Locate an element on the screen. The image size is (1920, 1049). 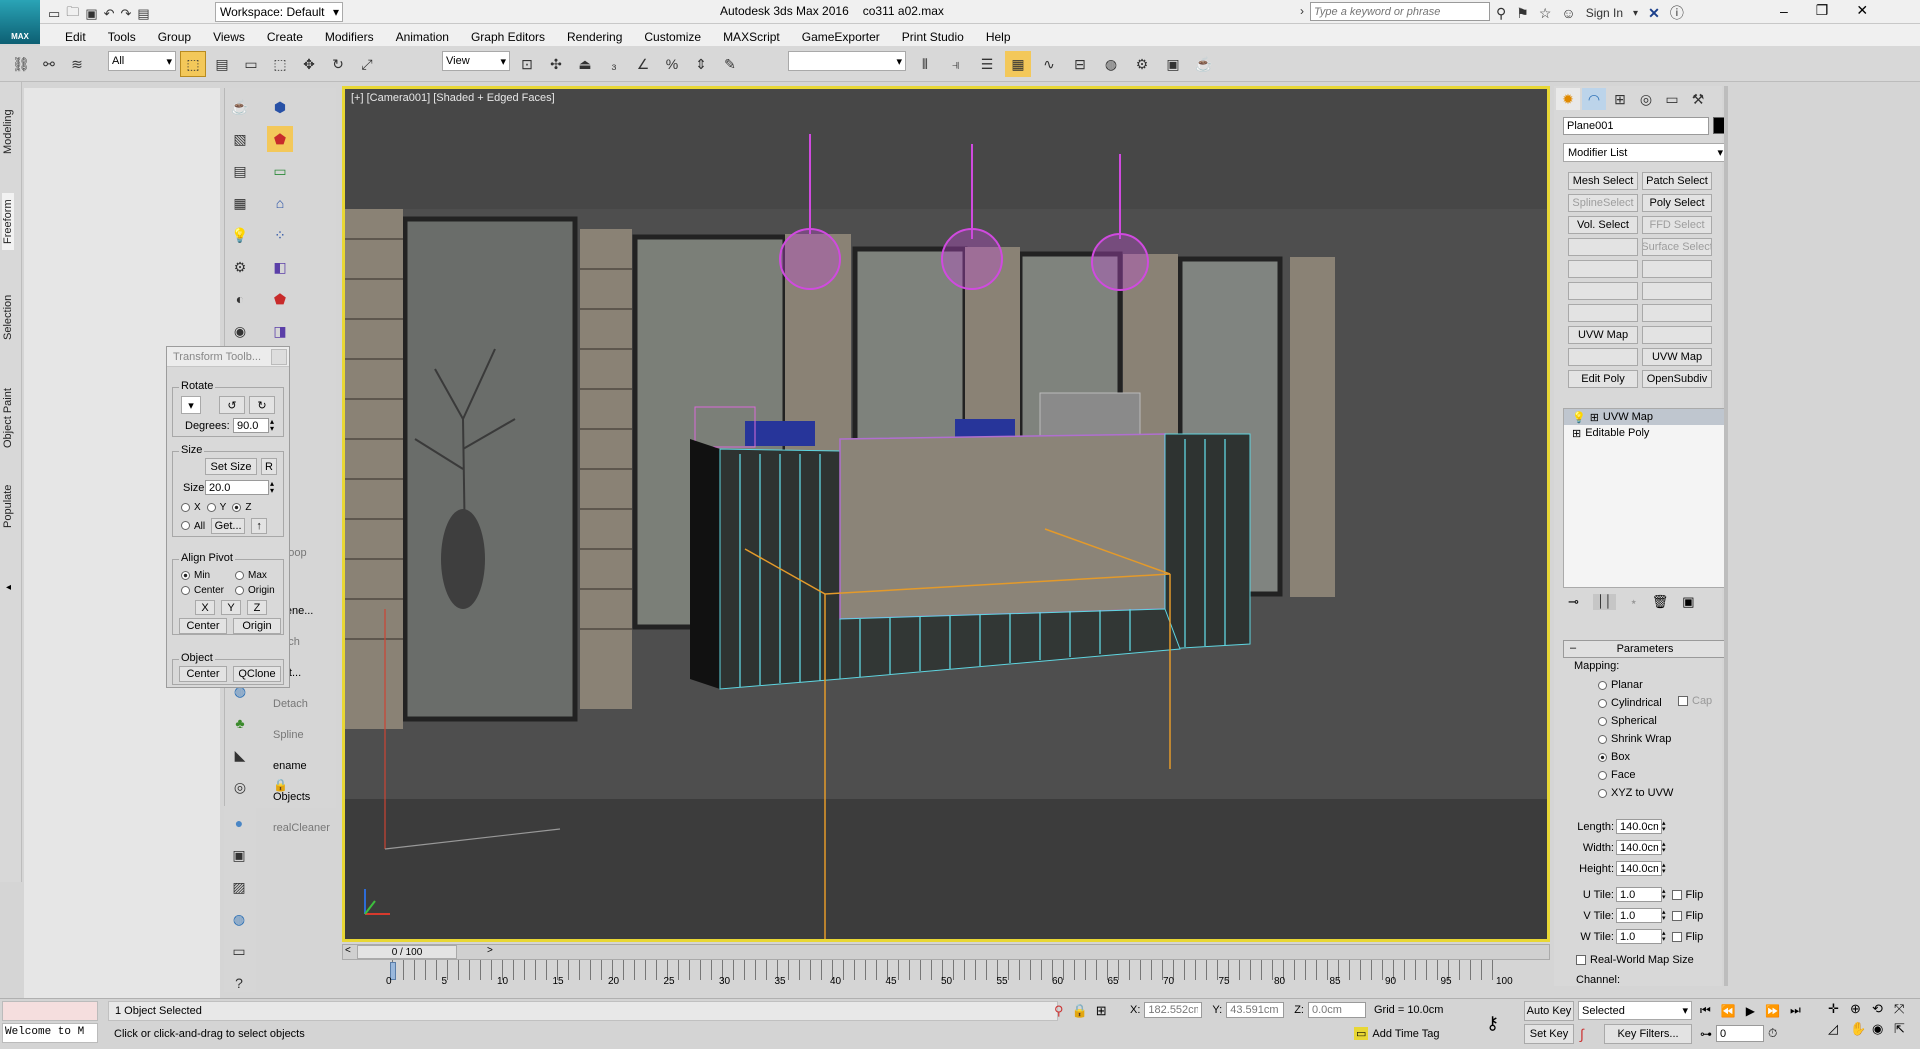
axis-z-radio: Z is located at coordinates (241, 507).